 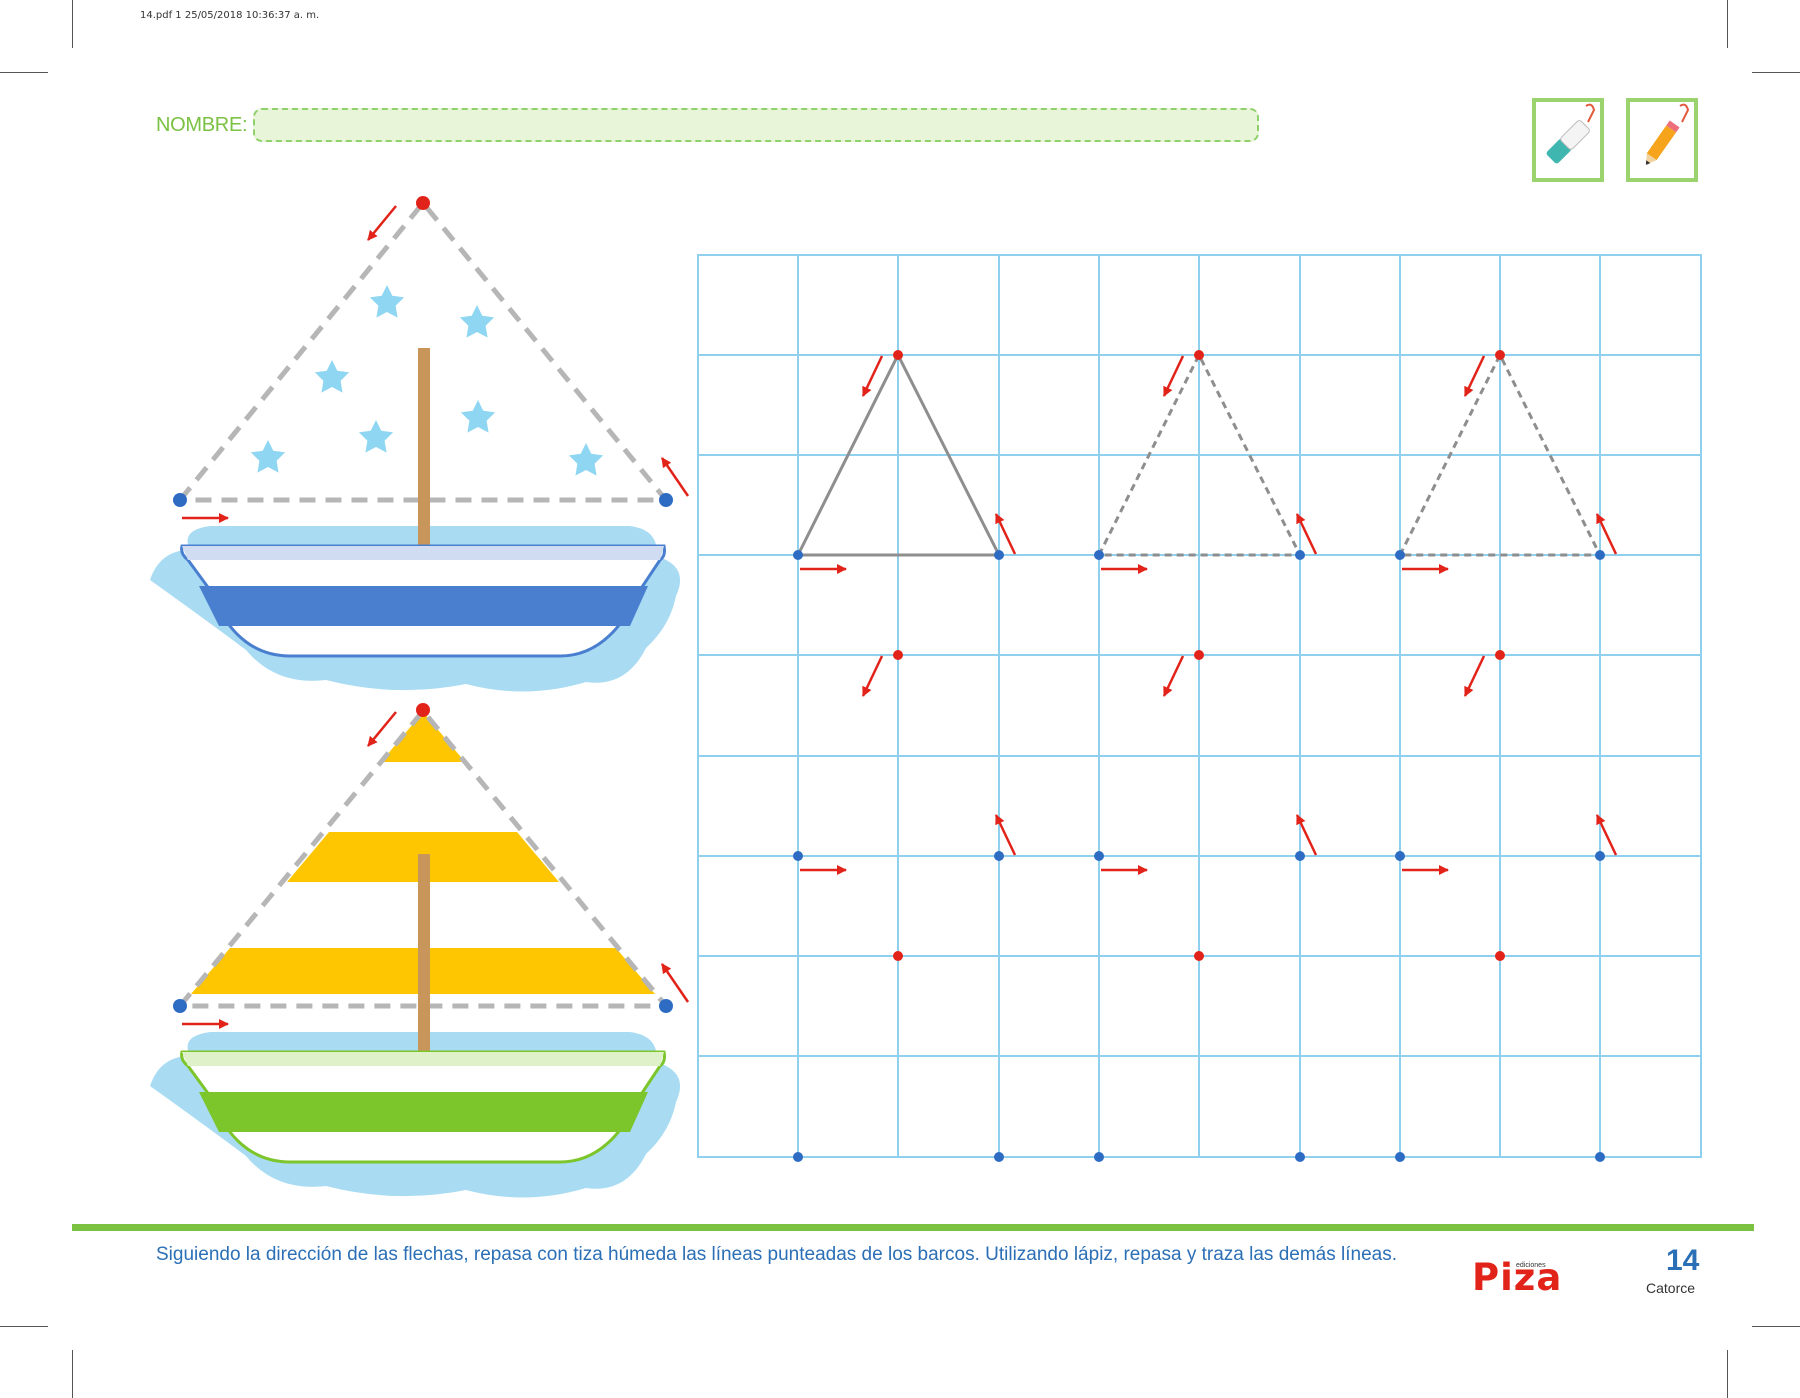 I want to click on brand-logo: Piza, so click(x=1517, y=1277).